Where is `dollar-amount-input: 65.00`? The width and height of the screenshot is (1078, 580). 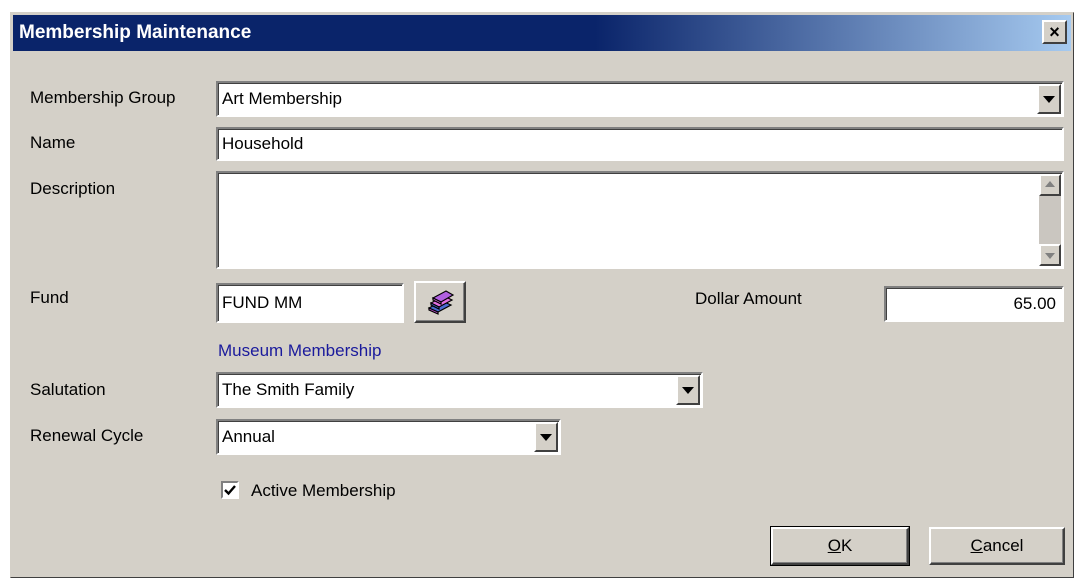
dollar-amount-input: 65.00 is located at coordinates (974, 304).